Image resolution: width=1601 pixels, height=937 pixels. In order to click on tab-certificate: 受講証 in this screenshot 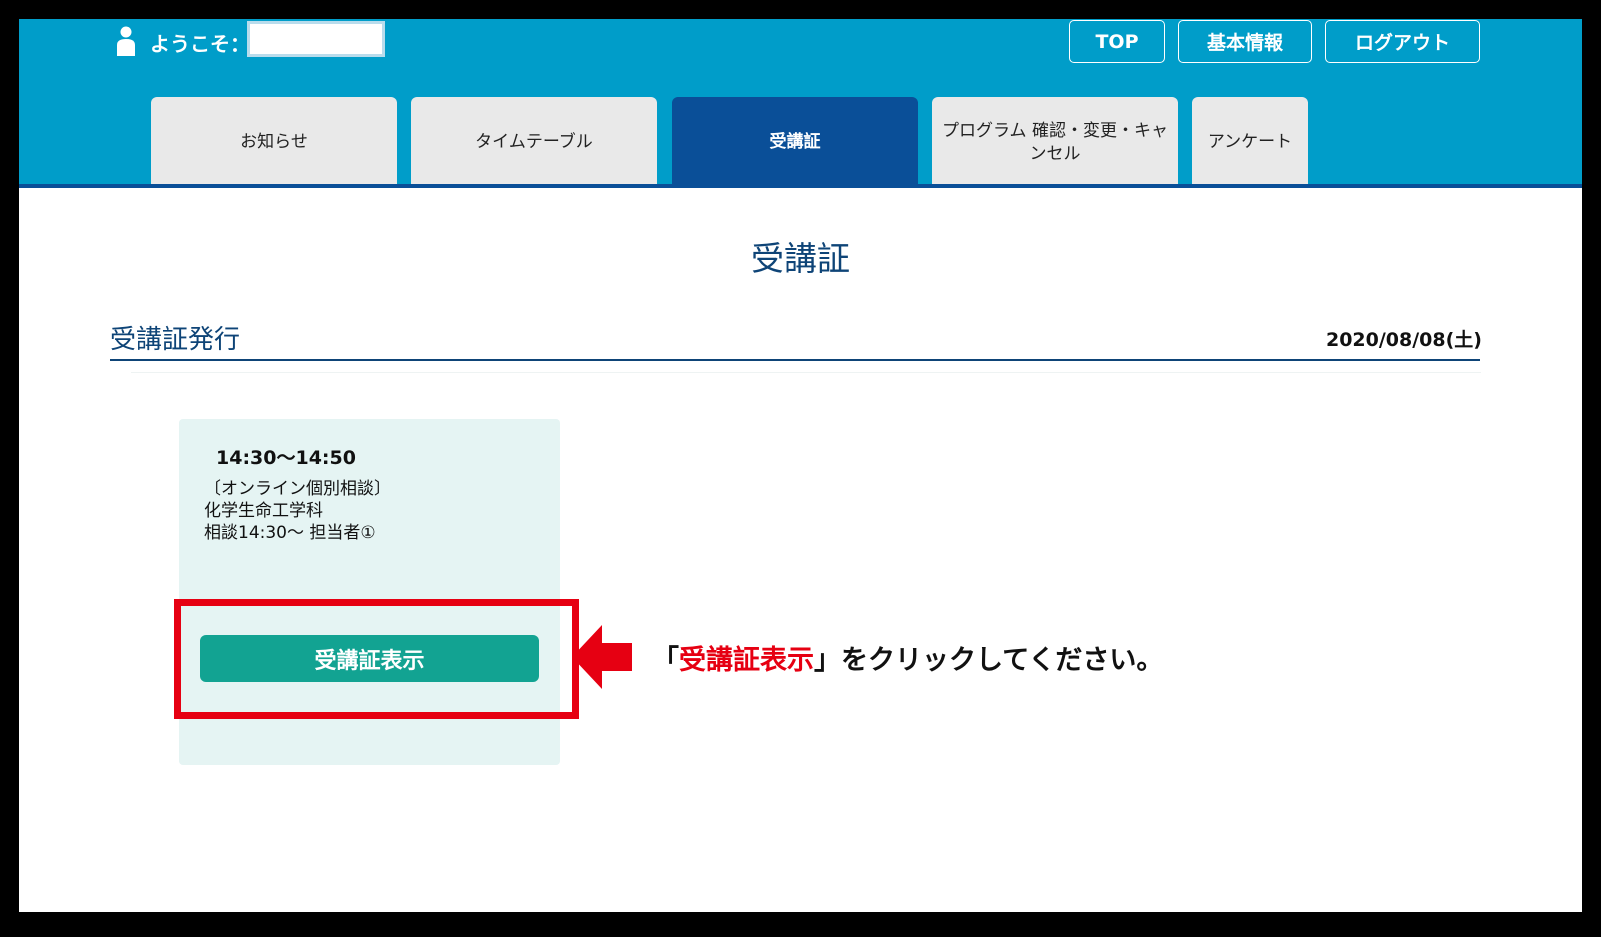, I will do `click(795, 142)`.